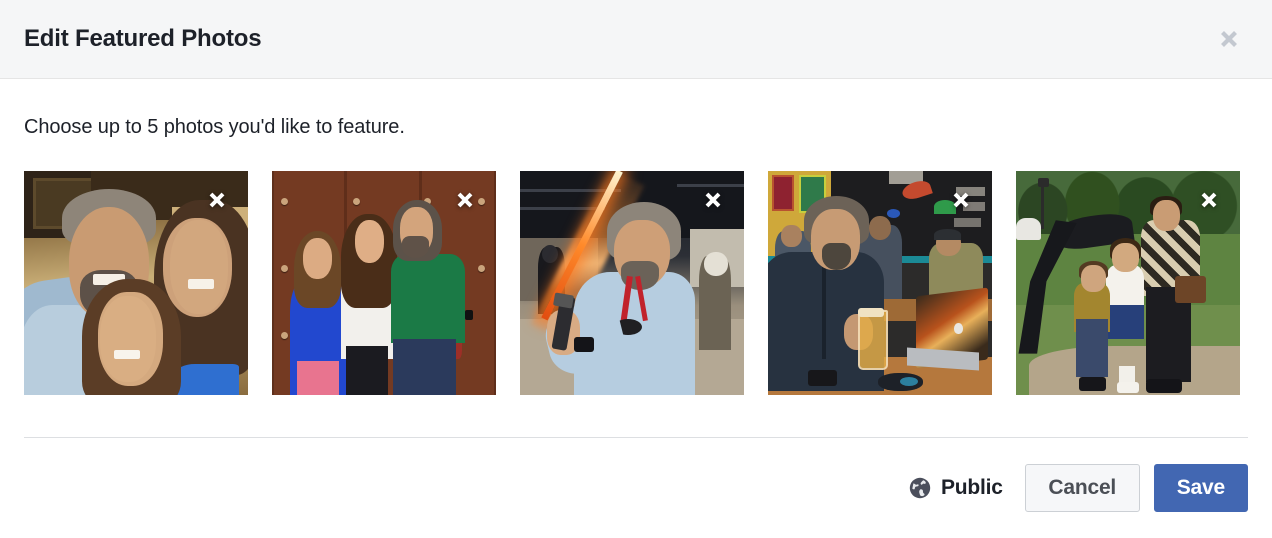 The width and height of the screenshot is (1272, 538). What do you see at coordinates (143, 38) in the screenshot?
I see `page-title: Edit Featured Photos` at bounding box center [143, 38].